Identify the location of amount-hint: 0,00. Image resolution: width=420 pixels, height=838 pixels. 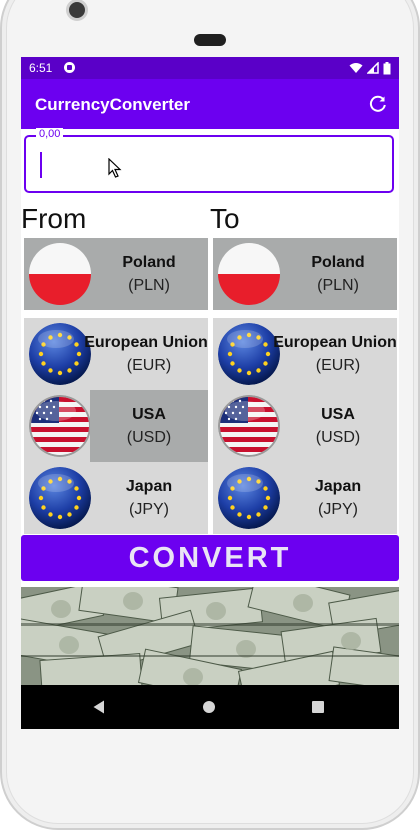
(50, 134).